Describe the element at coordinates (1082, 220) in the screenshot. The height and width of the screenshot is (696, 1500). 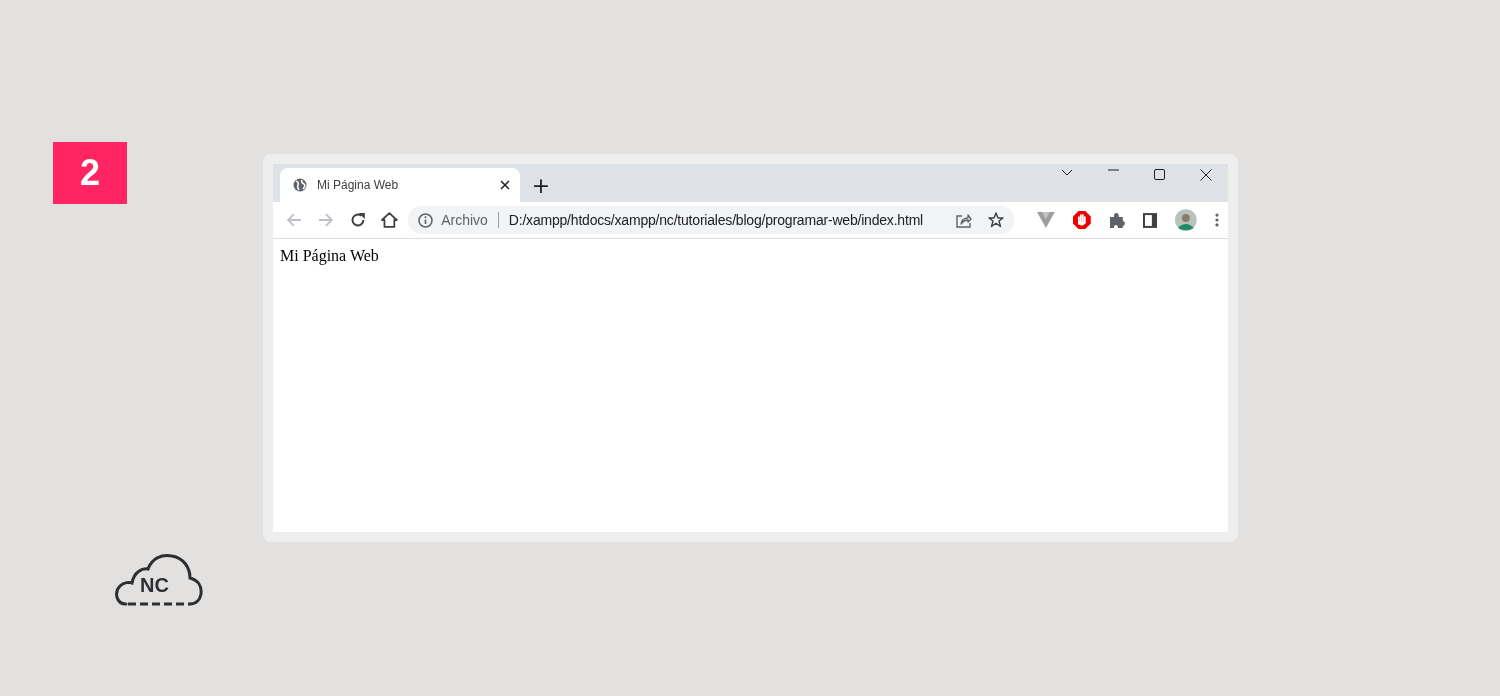
I see `stop-hand-icon` at that location.